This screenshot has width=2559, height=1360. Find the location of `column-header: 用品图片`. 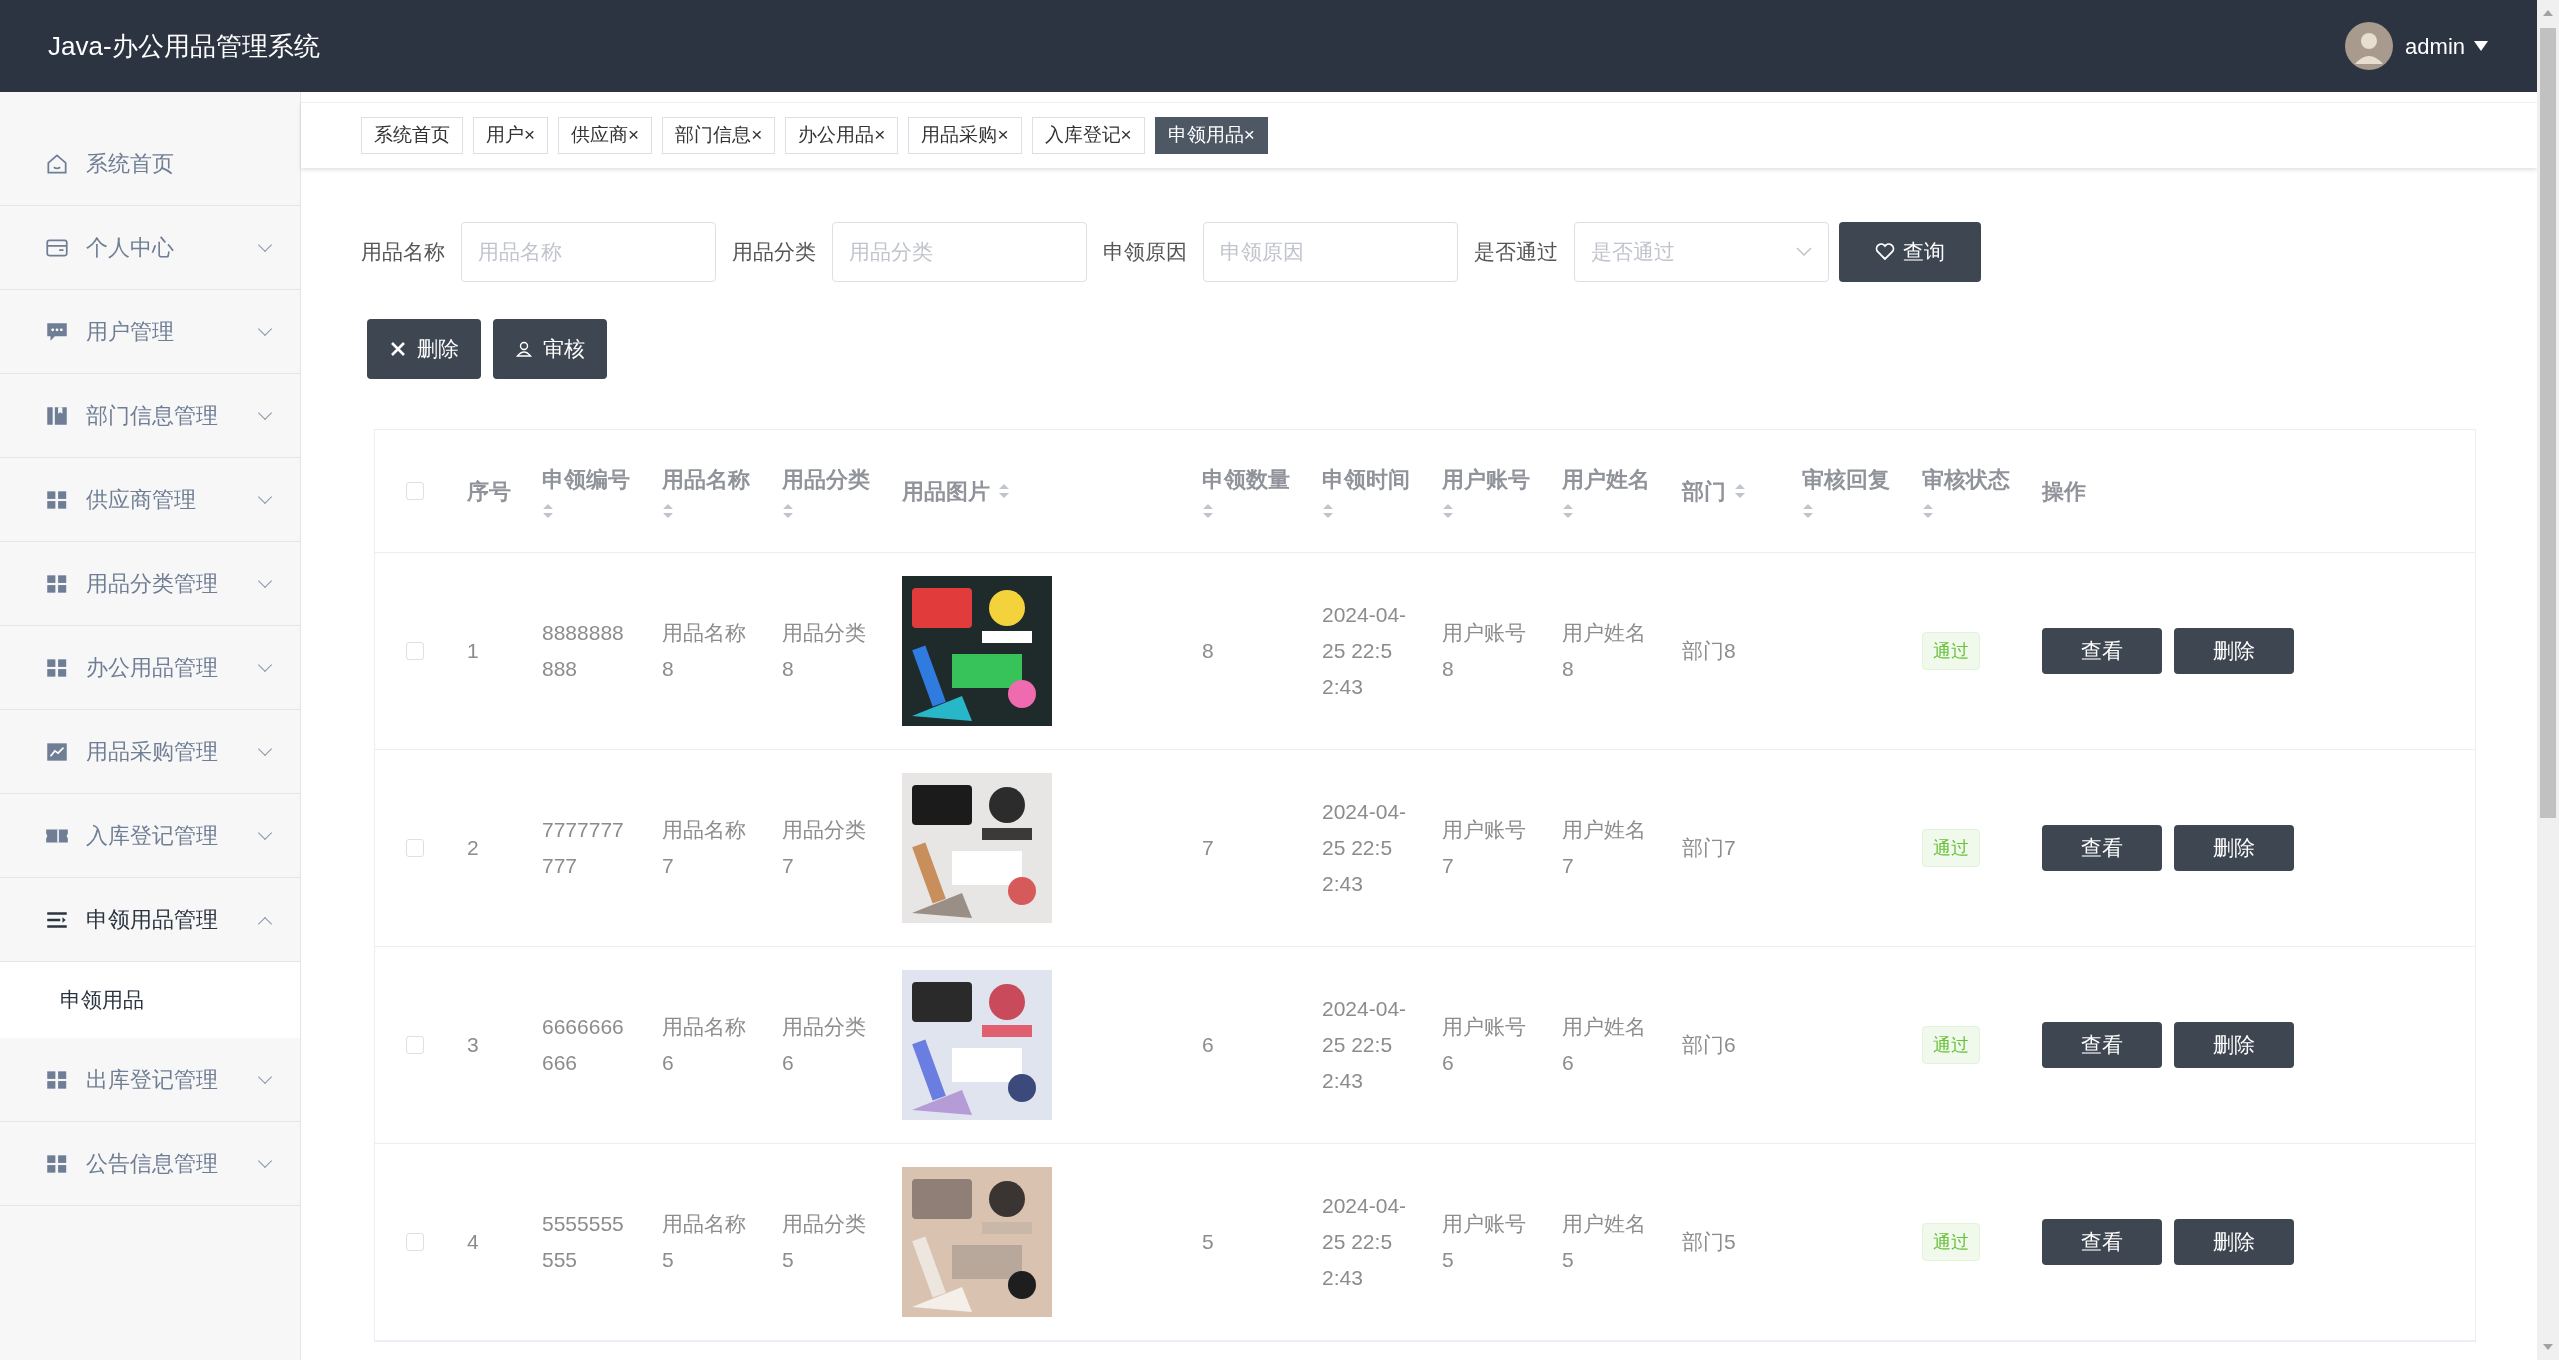

column-header: 用品图片 is located at coordinates (946, 491).